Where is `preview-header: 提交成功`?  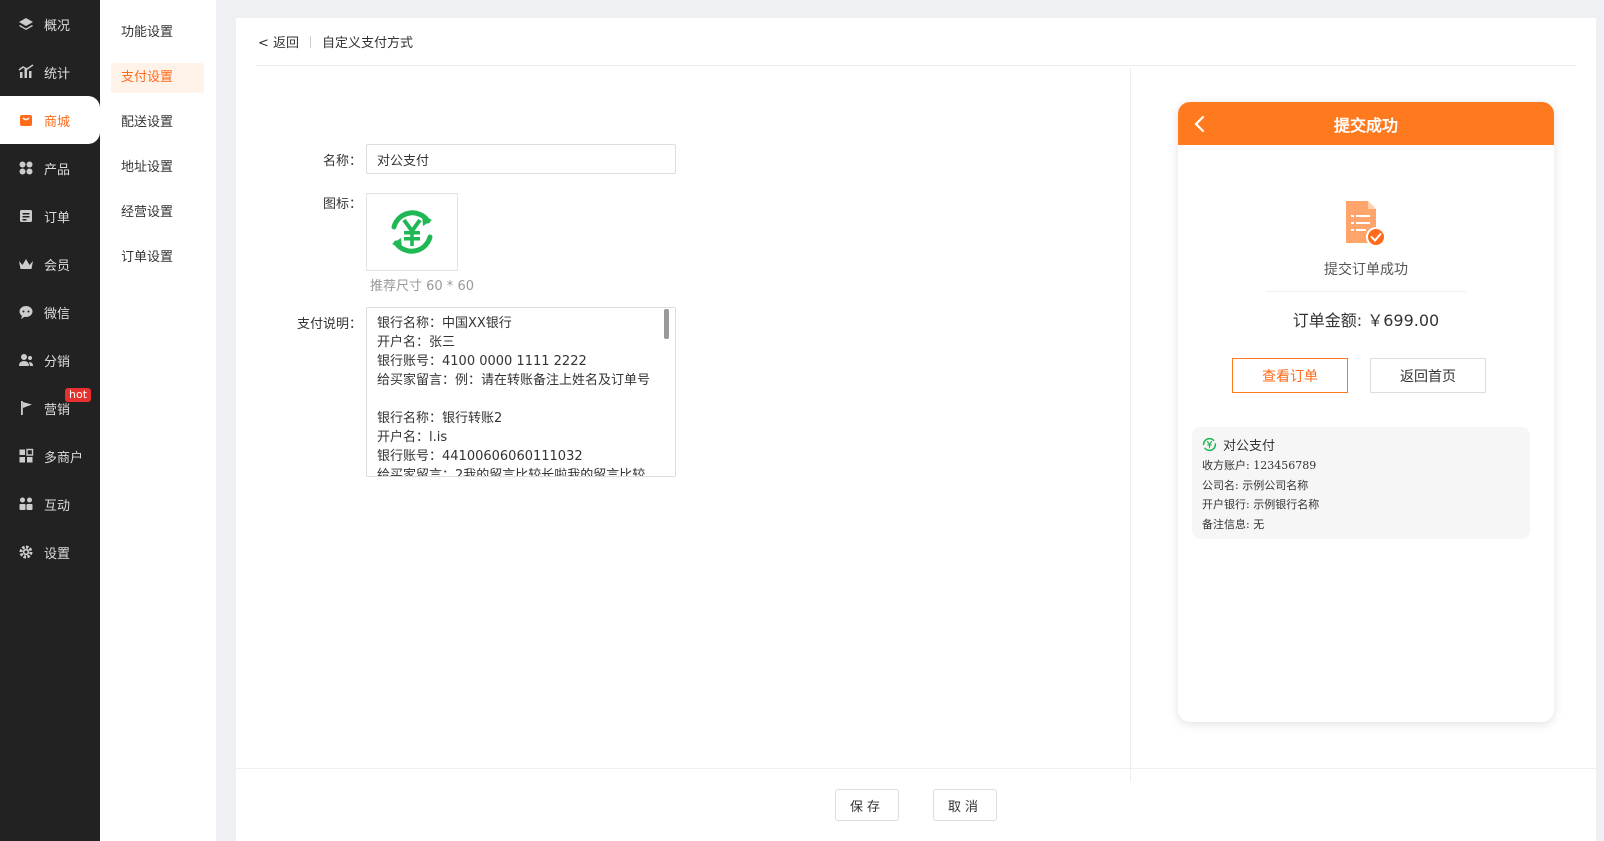 preview-header: 提交成功 is located at coordinates (1366, 123).